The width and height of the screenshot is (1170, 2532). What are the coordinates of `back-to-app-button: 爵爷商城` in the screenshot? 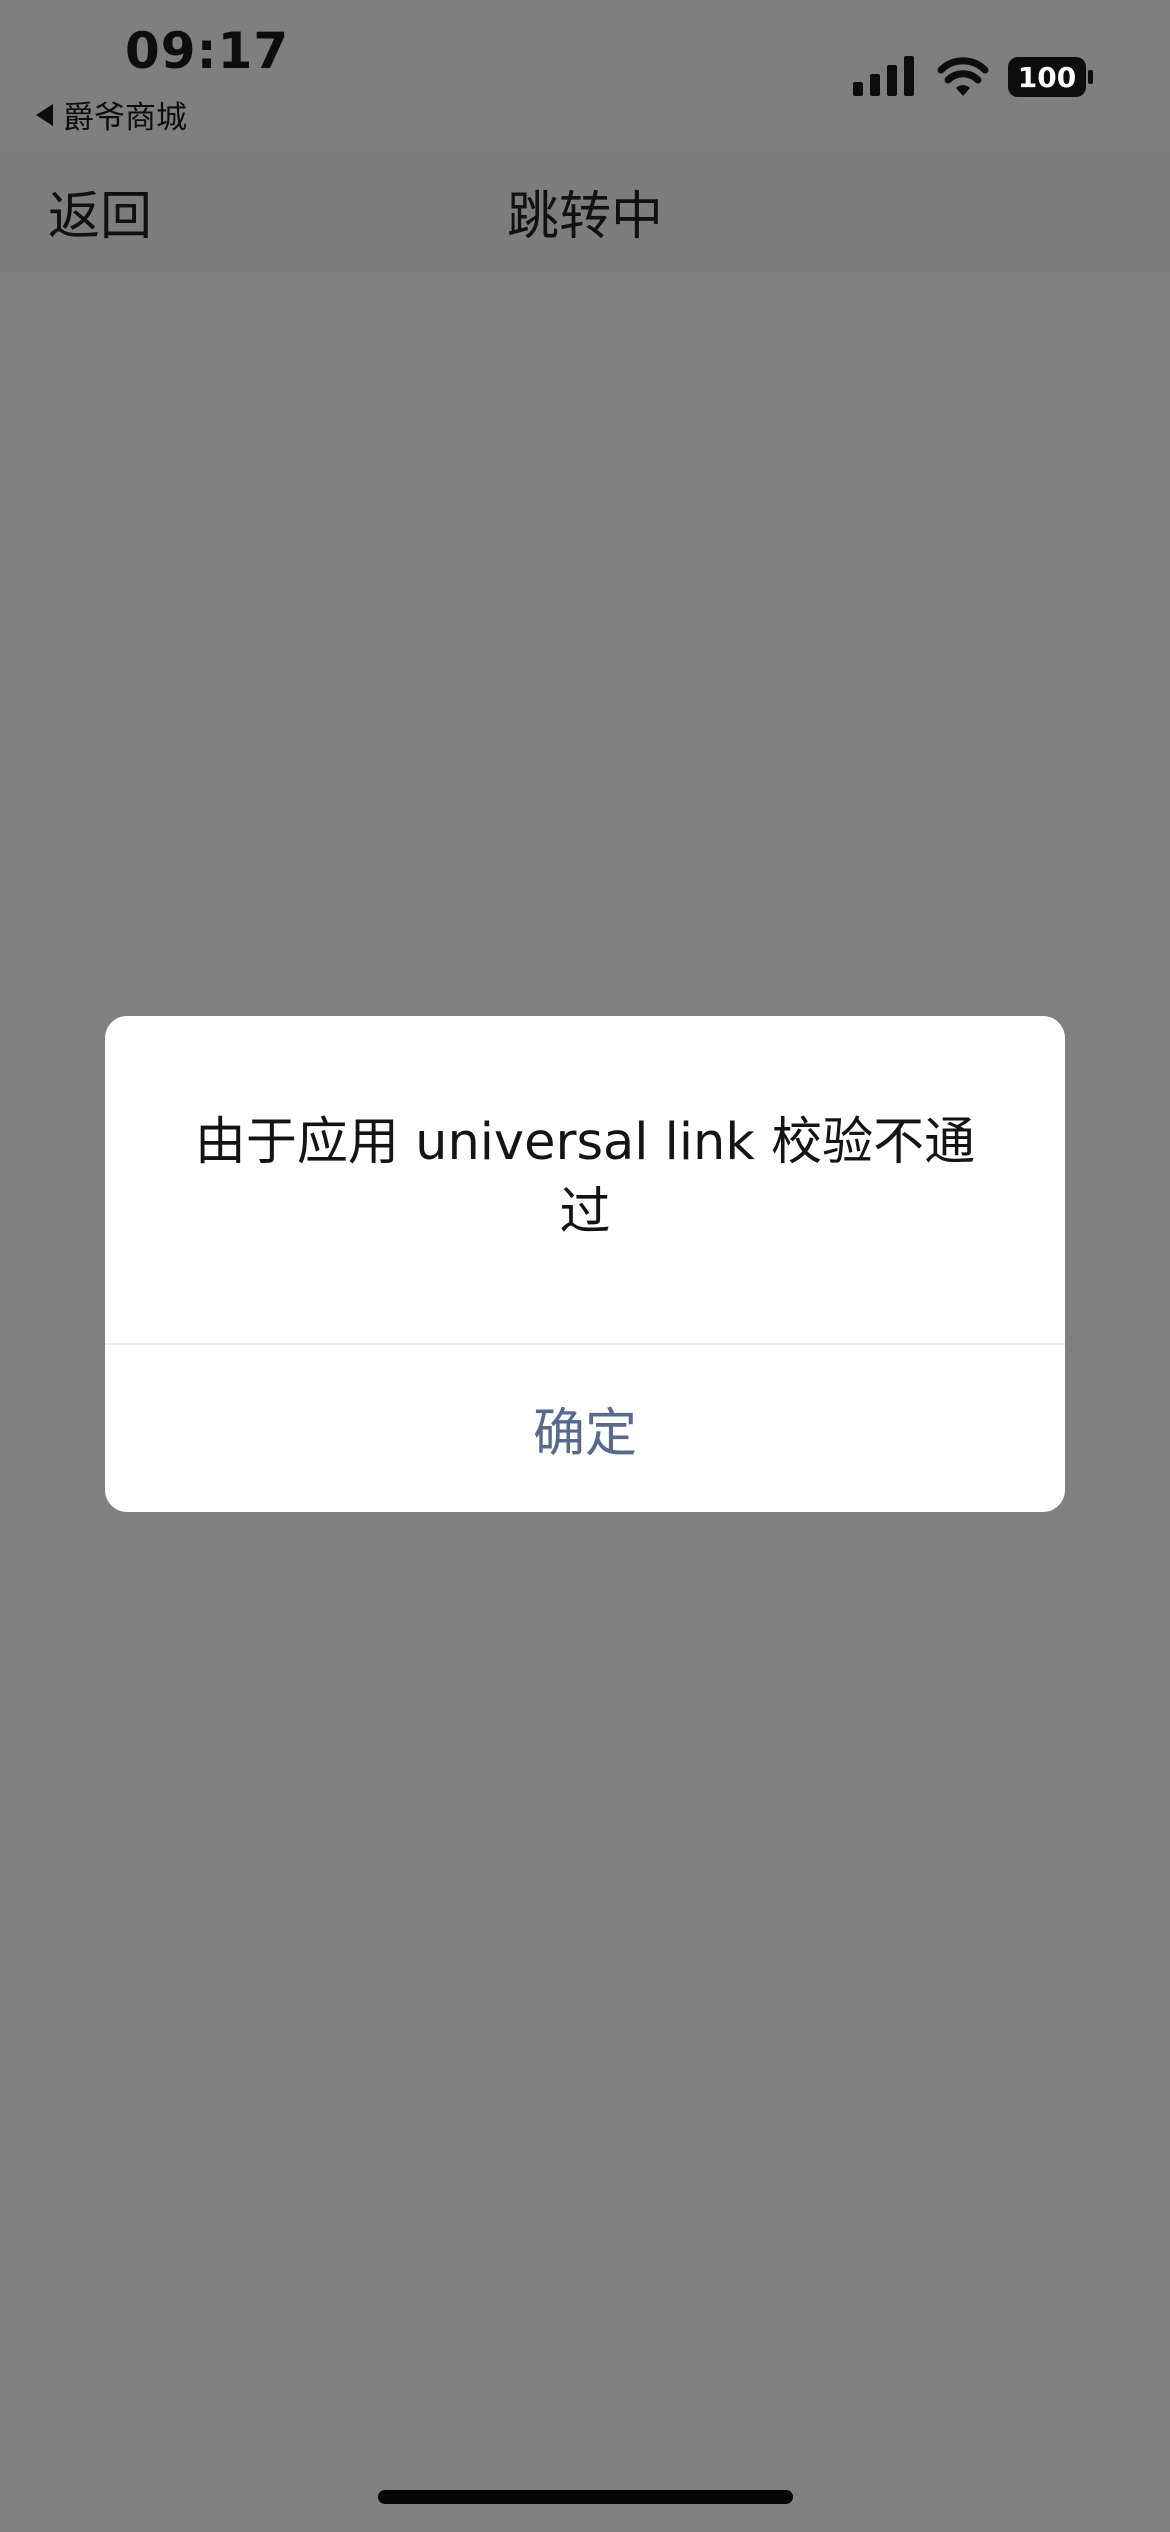 It's located at (111, 114).